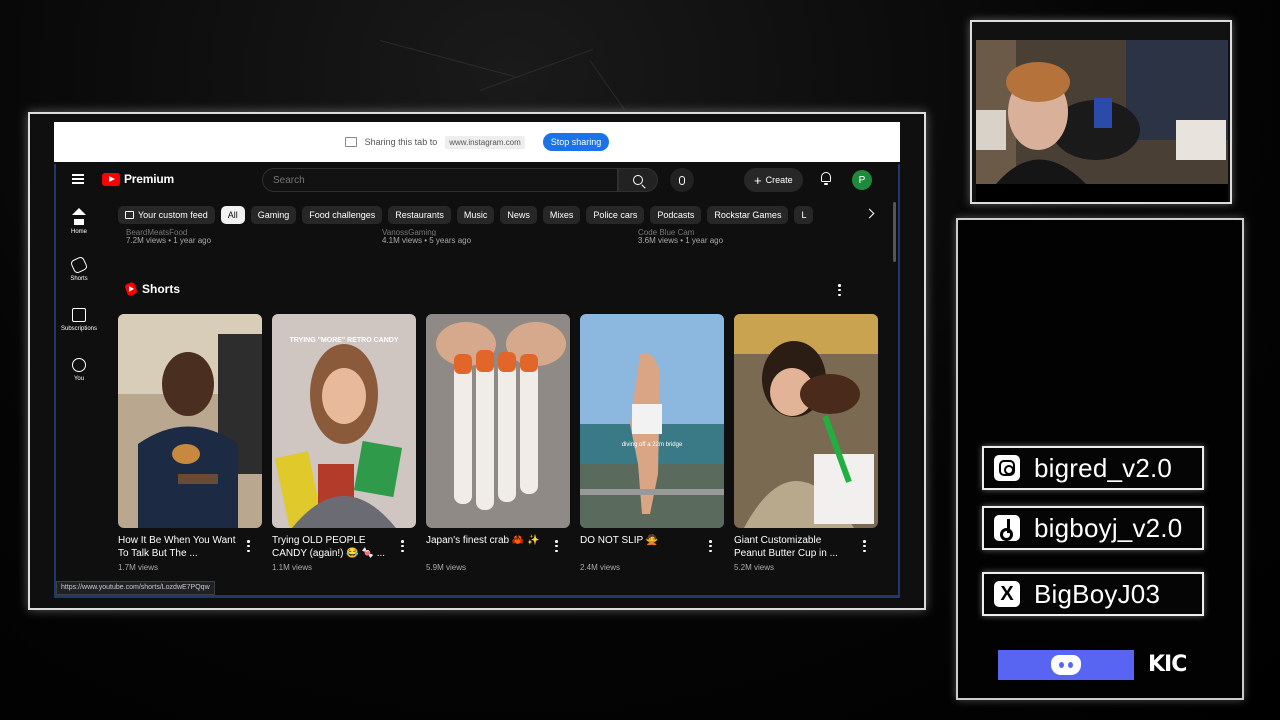  What do you see at coordinates (1167, 664) in the screenshot?
I see `kick-logo: KIC` at bounding box center [1167, 664].